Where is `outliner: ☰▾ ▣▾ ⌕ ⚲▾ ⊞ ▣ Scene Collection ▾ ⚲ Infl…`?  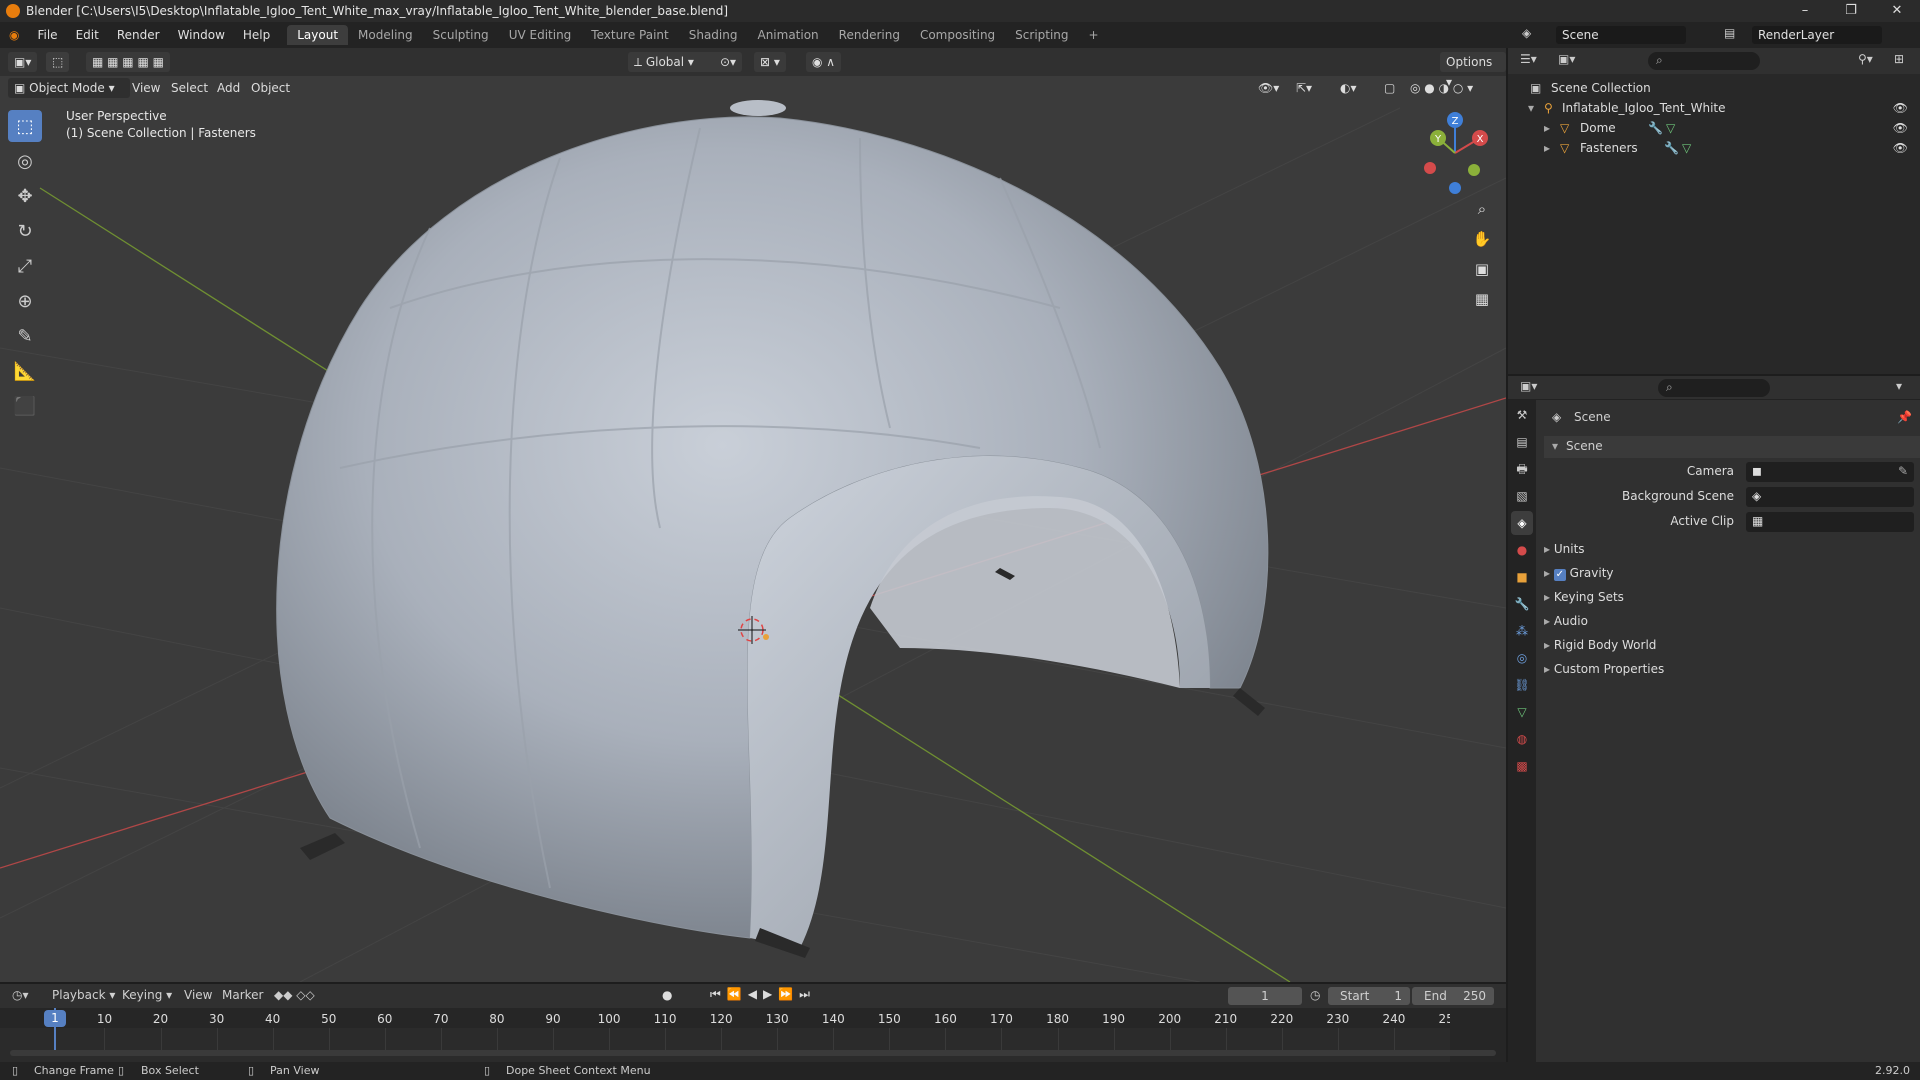 outliner: ☰▾ ▣▾ ⌕ ⚲▾ ⊞ ▣ Scene Collection ▾ ⚲ Infl… is located at coordinates (1714, 211).